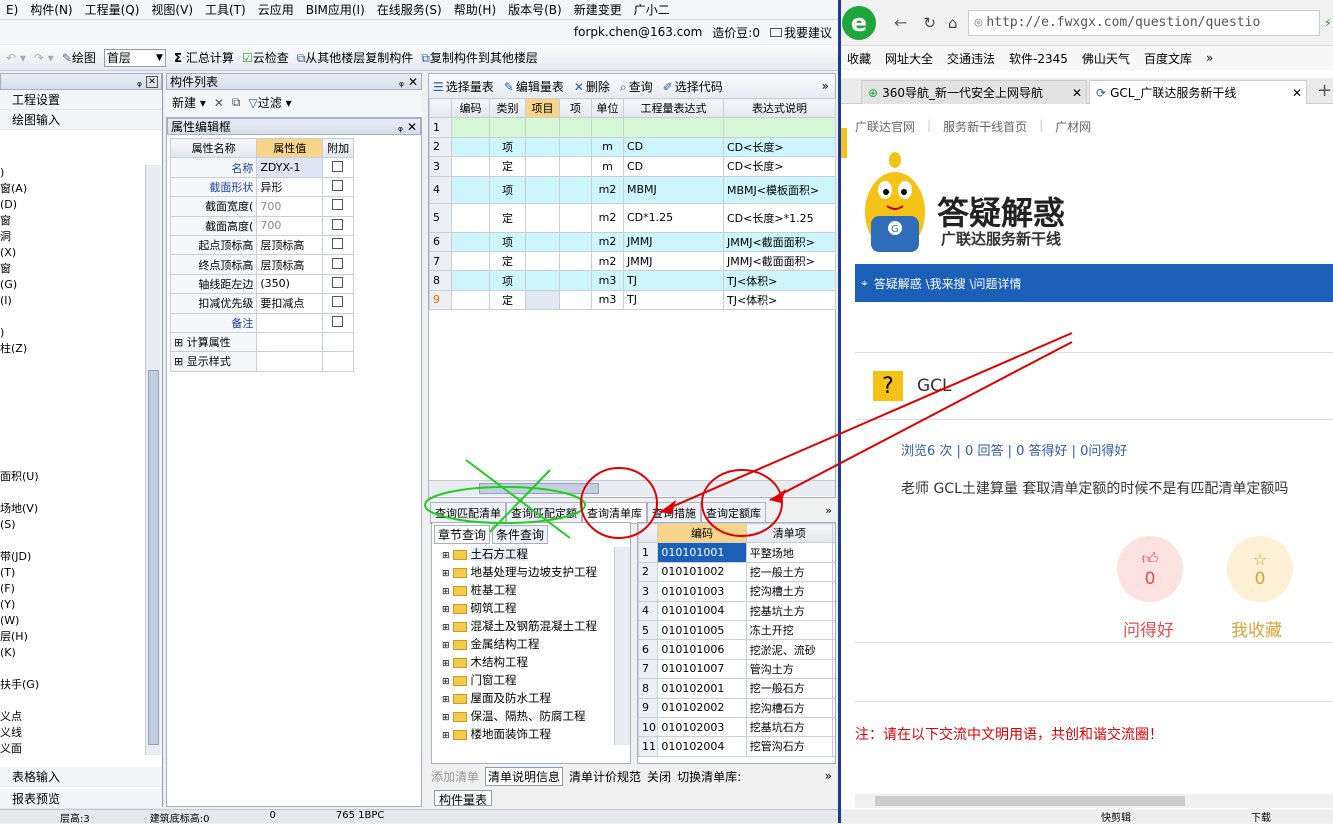  I want to click on tree-item: (K), so click(72, 653).